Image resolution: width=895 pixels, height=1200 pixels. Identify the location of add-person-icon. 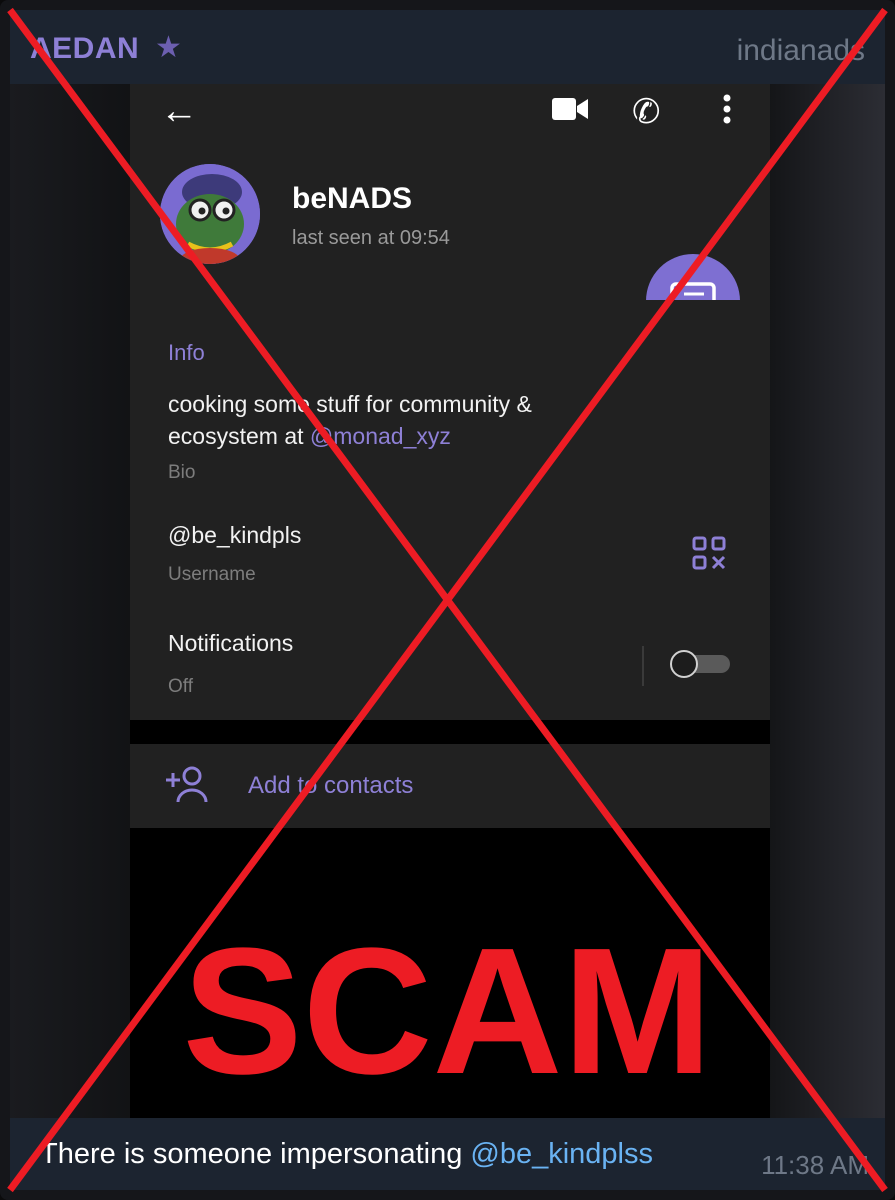
(187, 784).